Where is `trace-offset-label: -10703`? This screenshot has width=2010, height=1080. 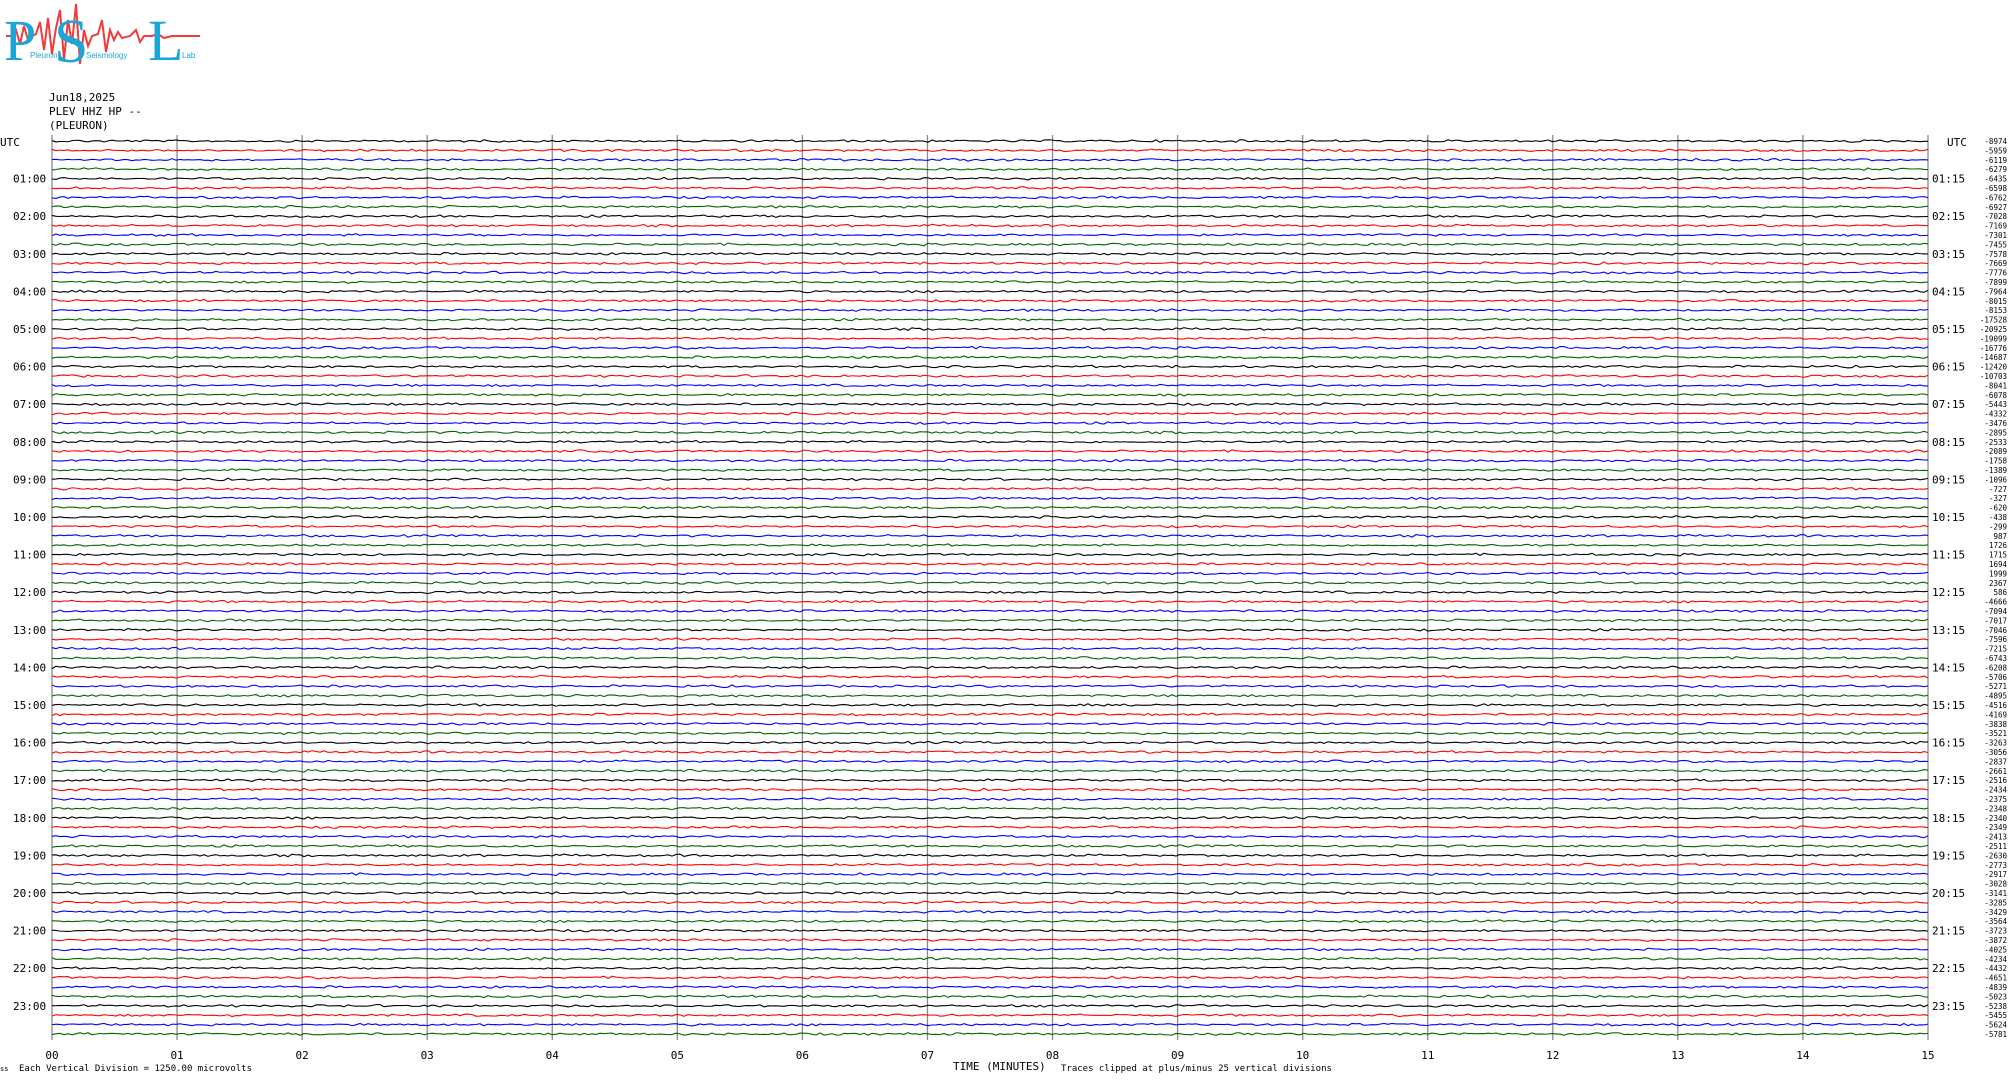 trace-offset-label: -10703 is located at coordinates (1993, 376).